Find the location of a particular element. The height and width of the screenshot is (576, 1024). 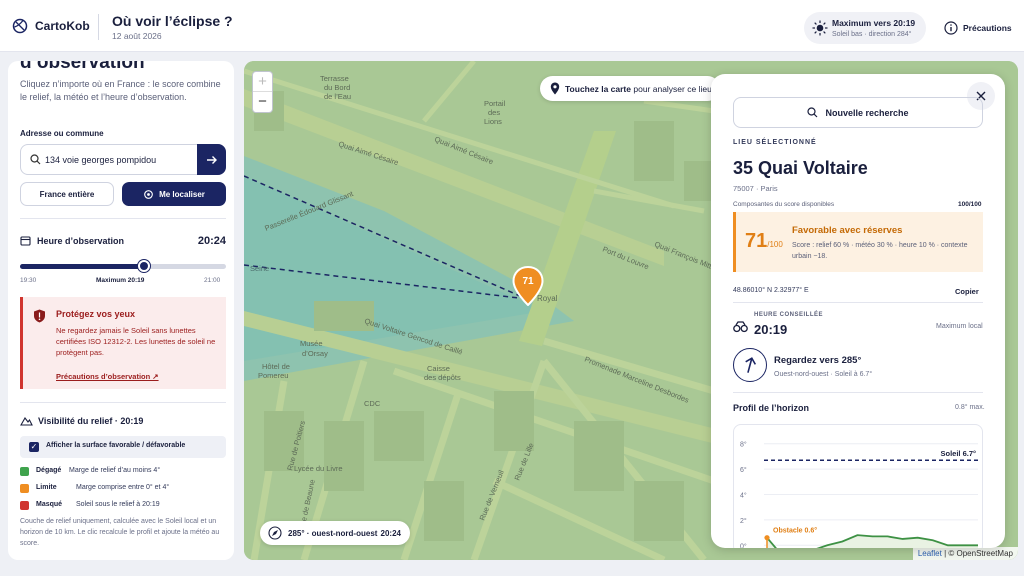

best-time-caption: HEURE CONSEILLÉE is located at coordinates (789, 315).